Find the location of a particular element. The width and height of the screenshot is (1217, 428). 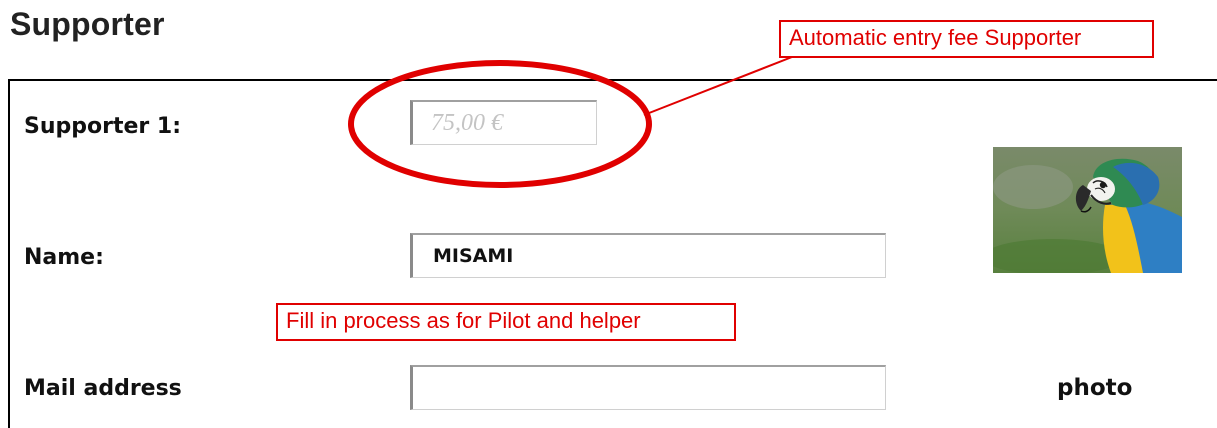

page-title: Supporter is located at coordinates (87, 24).